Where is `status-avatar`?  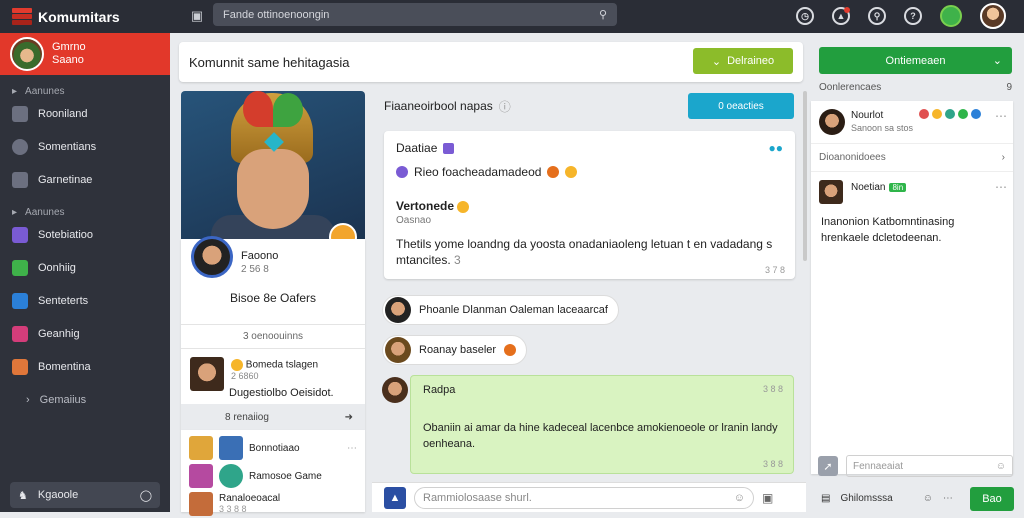 status-avatar is located at coordinates (951, 16).